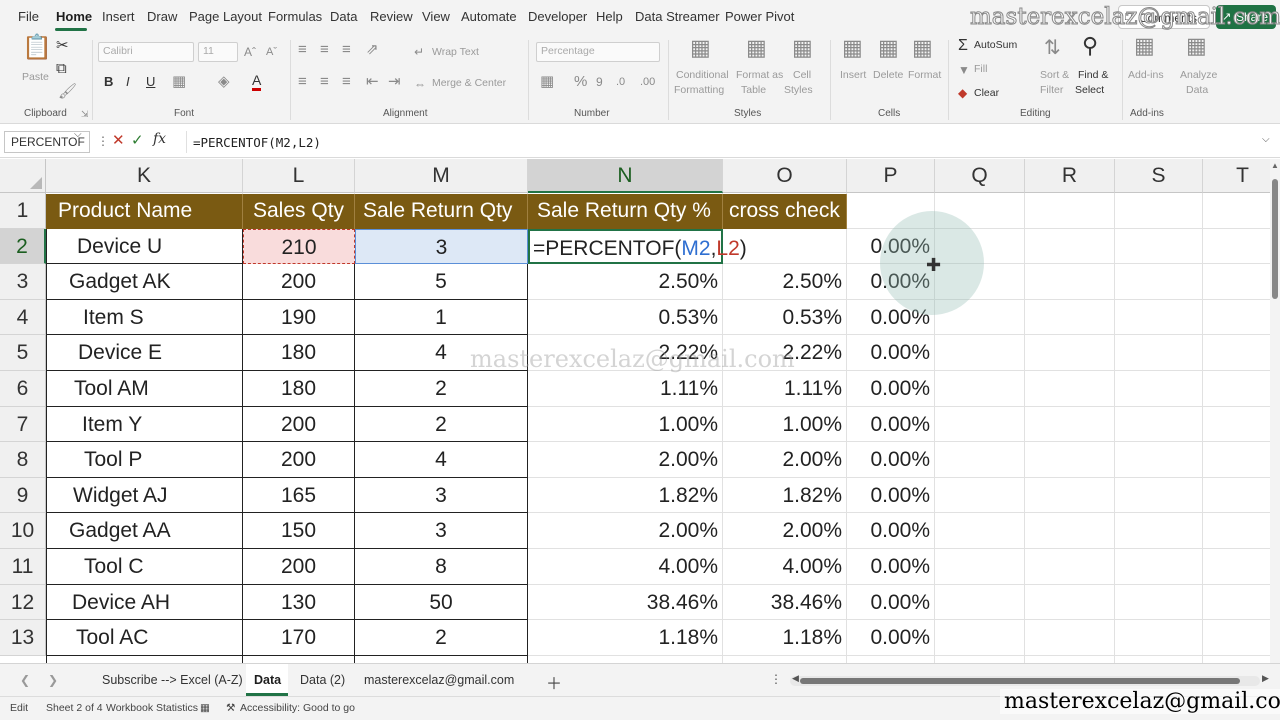 This screenshot has width=1280, height=720. I want to click on accounting-format-icon: ▦, so click(547, 82).